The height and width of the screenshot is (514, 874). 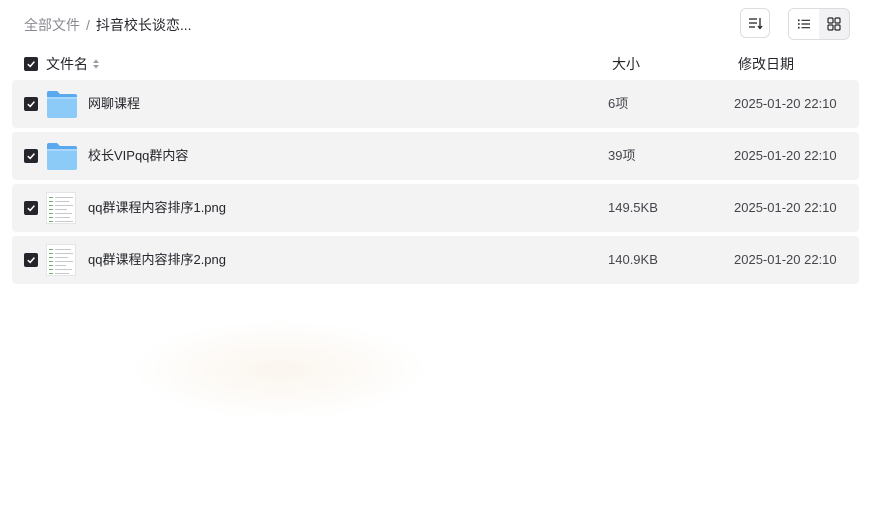 I want to click on file-row: qq群课程内容排序1.png 149.5KB 2025-01-20 22:10, so click(x=435, y=208).